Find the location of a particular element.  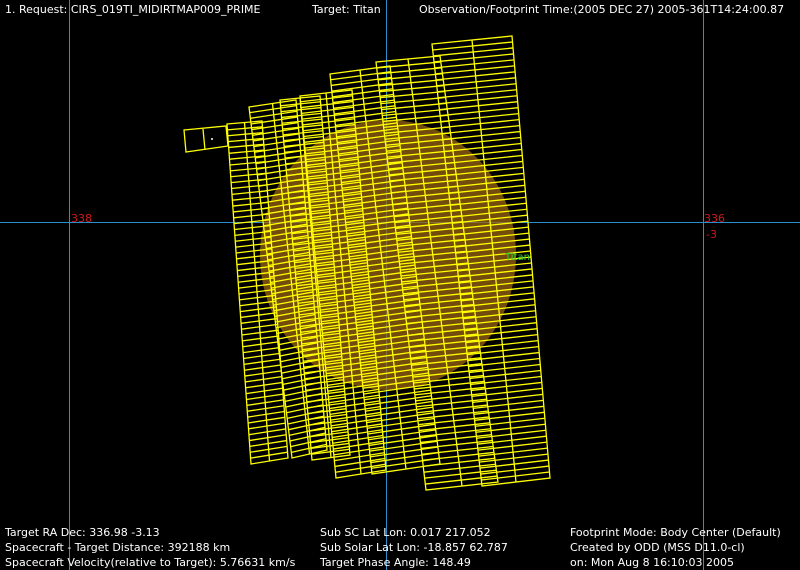

target-ra-dec: Target RA Dec: 336.98 -3.13 is located at coordinates (82, 532).